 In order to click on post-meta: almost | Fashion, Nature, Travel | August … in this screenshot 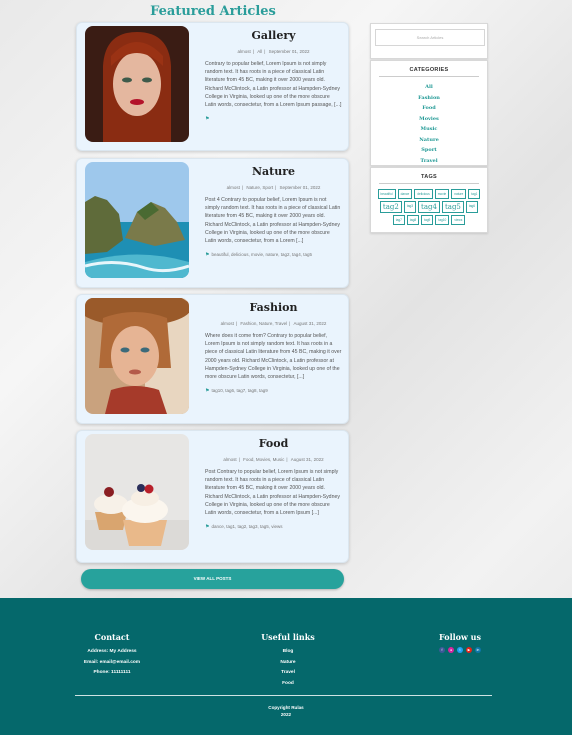, I will do `click(273, 323)`.